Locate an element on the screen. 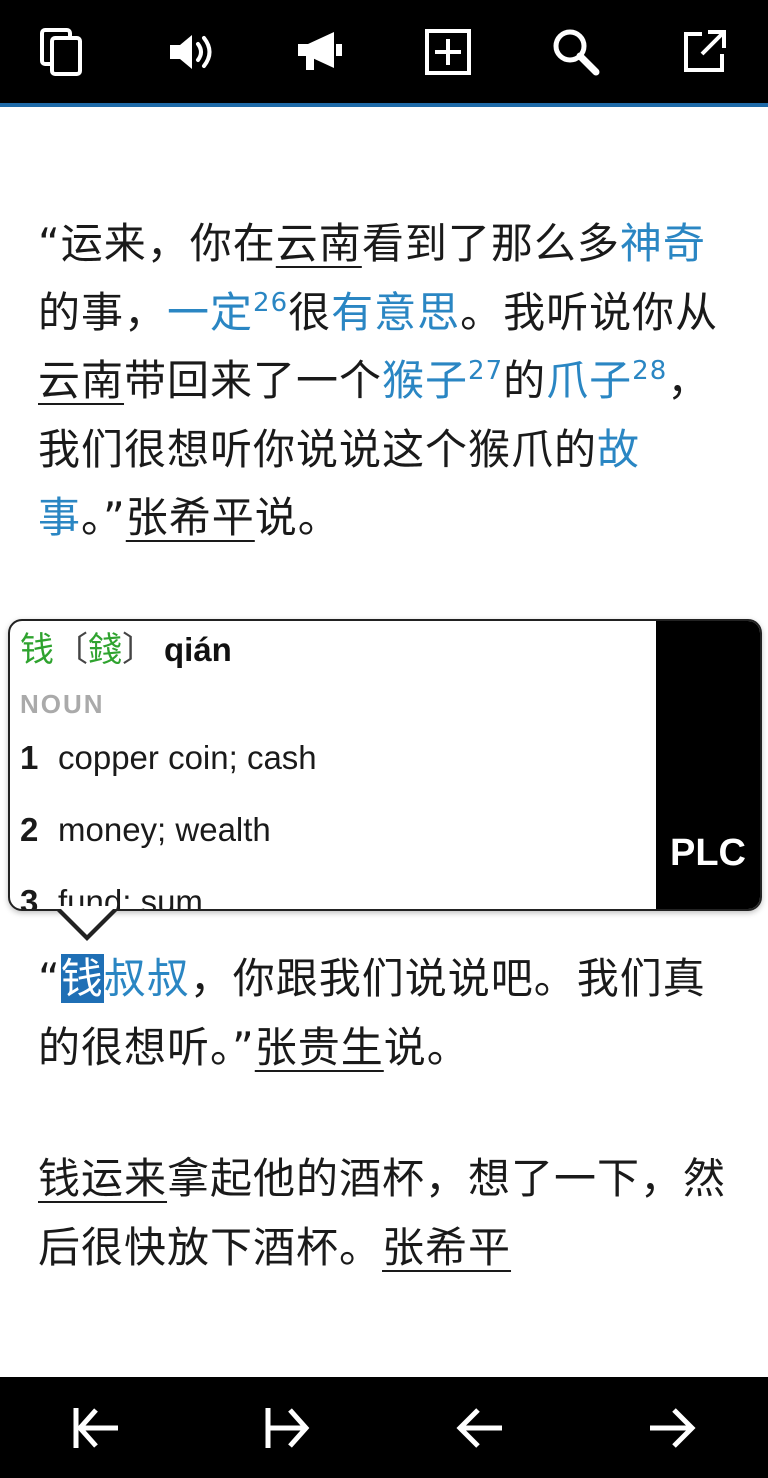 This screenshot has height=1478, width=768. search-button is located at coordinates (576, 52).